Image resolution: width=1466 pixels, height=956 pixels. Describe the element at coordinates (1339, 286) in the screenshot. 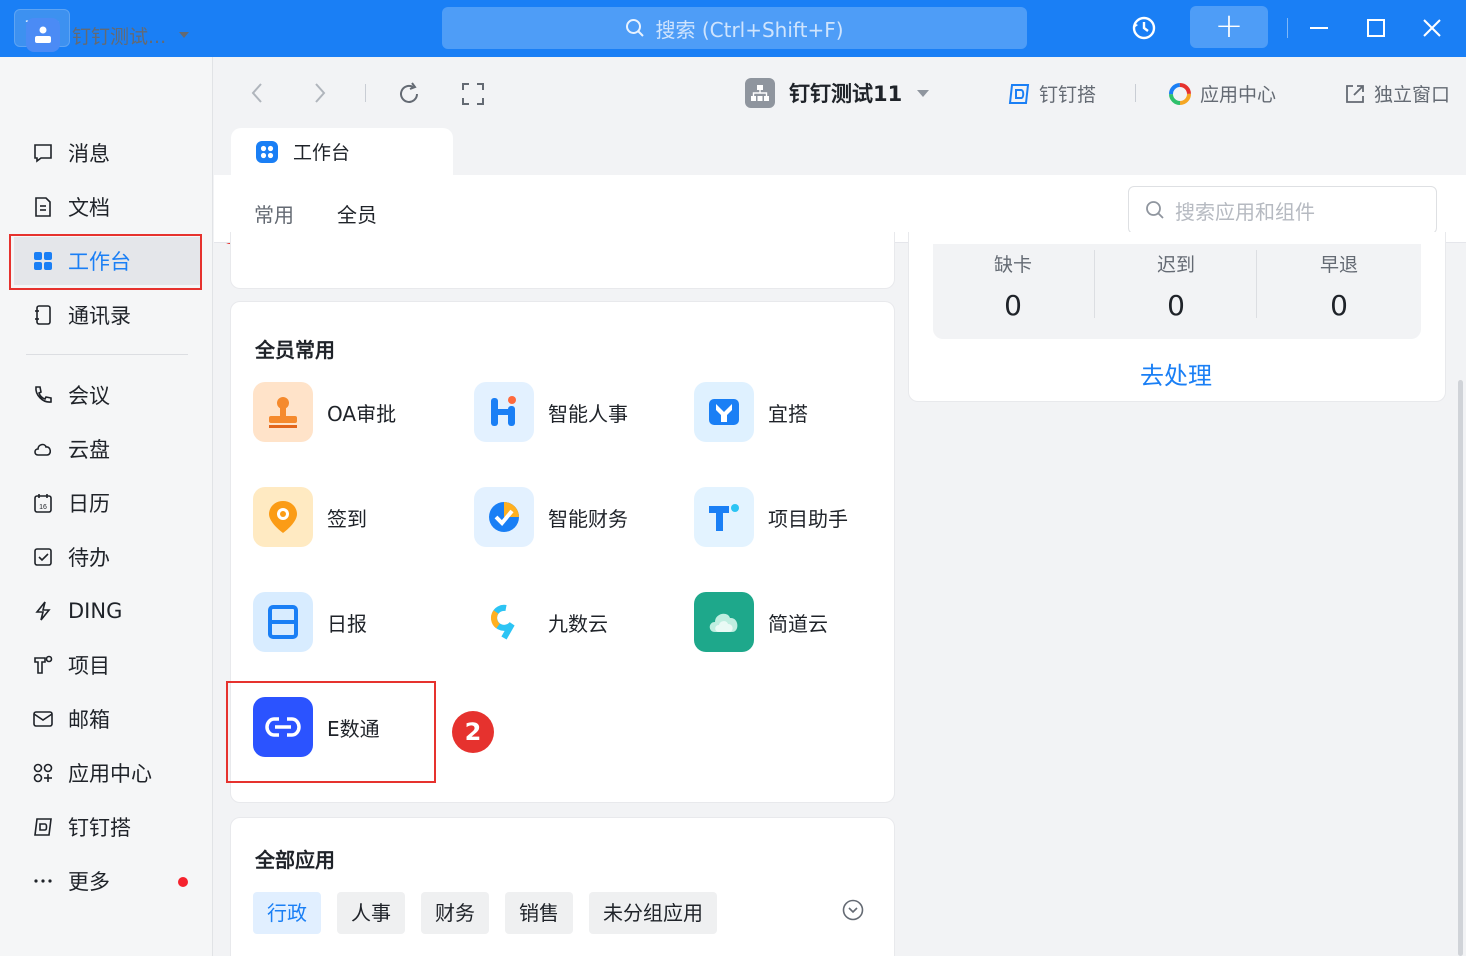

I see `stat-early-leave: 早退 0` at that location.